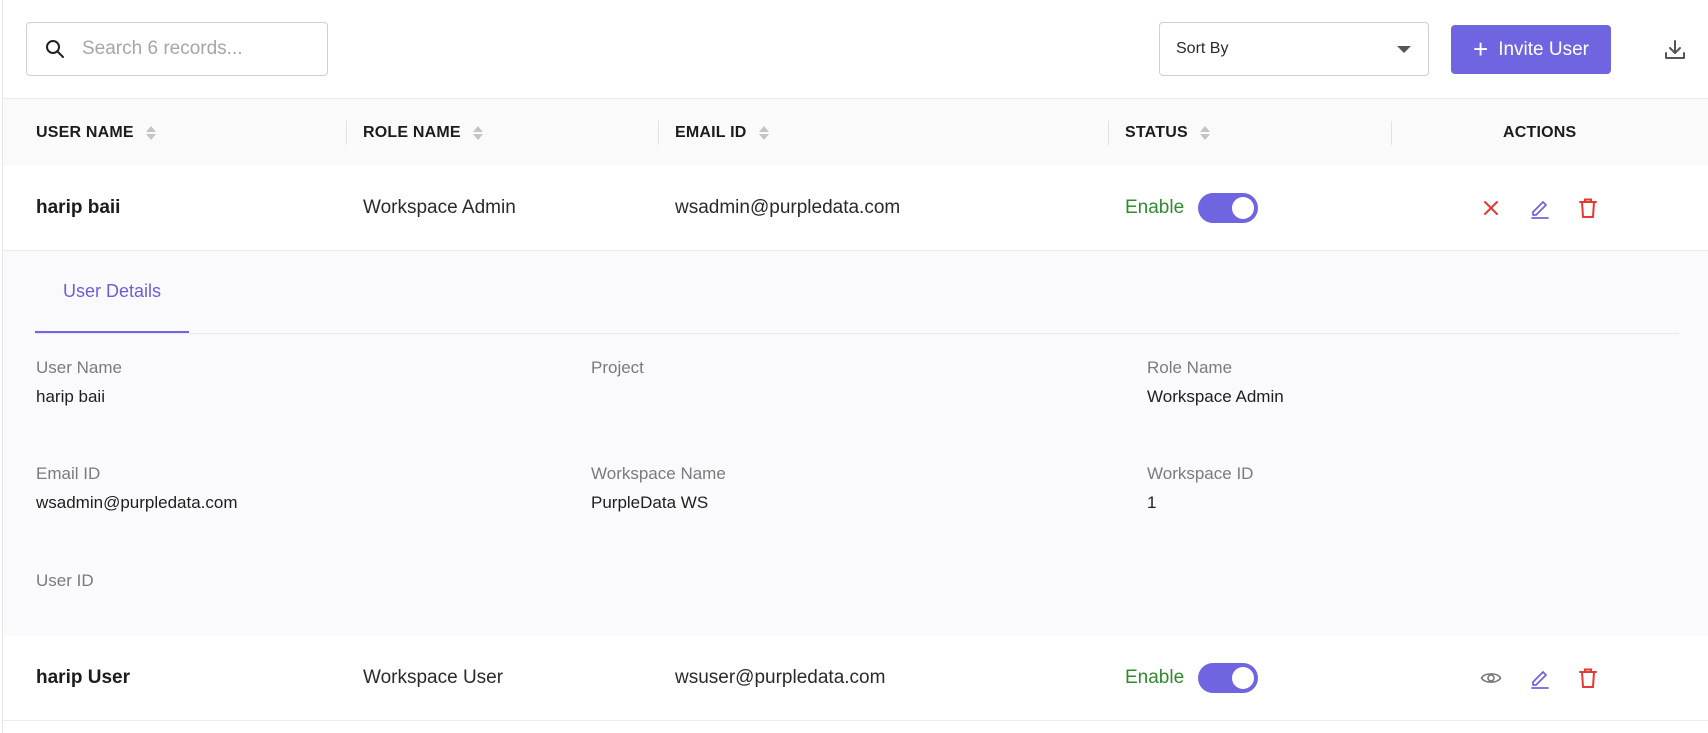  I want to click on plus-icon: +, so click(1481, 48).